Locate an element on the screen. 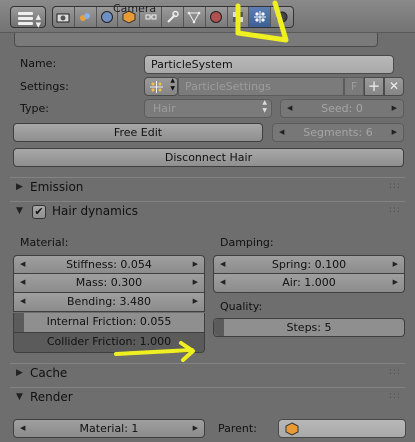 This screenshot has width=415, height=442. render-material-value: Material: 1 is located at coordinates (109, 428).